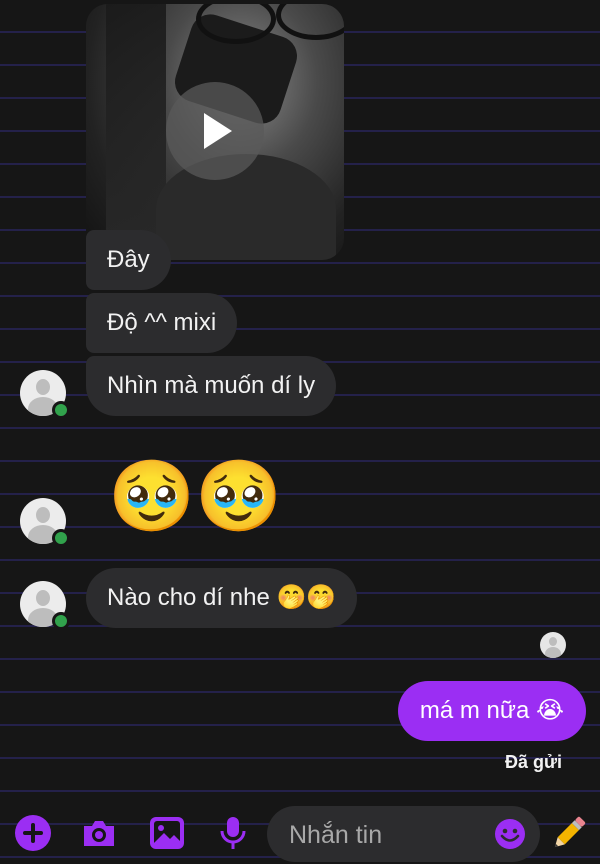 Image resolution: width=600 pixels, height=864 pixels. I want to click on message-text: Nhìn mà muốn dí ly, so click(211, 385).